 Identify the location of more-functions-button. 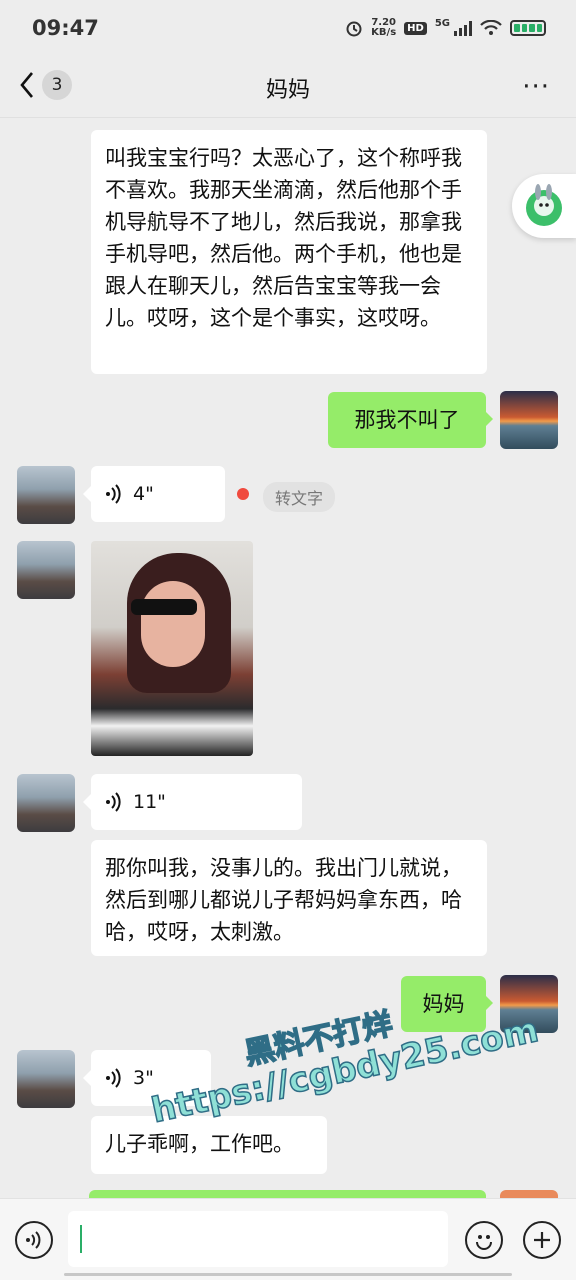
(542, 1240).